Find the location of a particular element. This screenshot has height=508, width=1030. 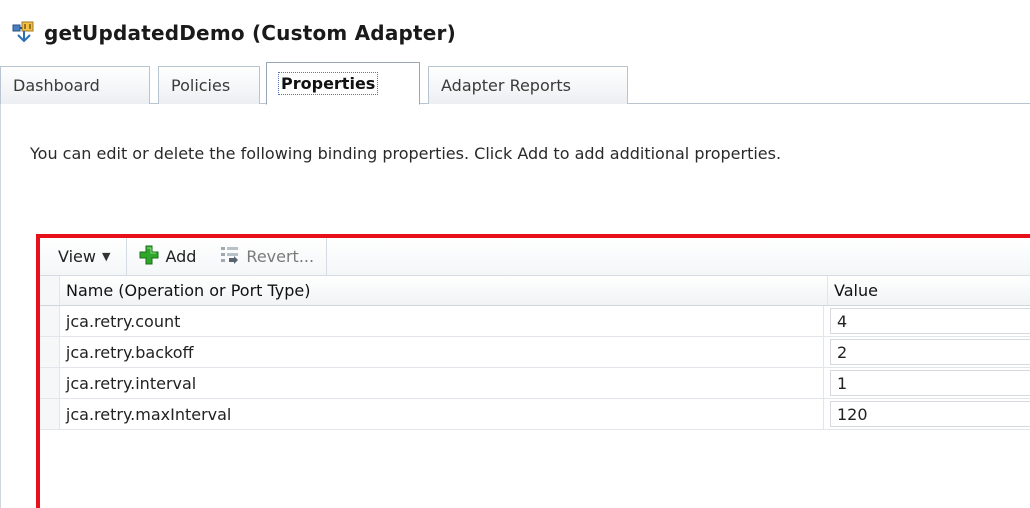

tab-pane-border is located at coordinates (0, 306).